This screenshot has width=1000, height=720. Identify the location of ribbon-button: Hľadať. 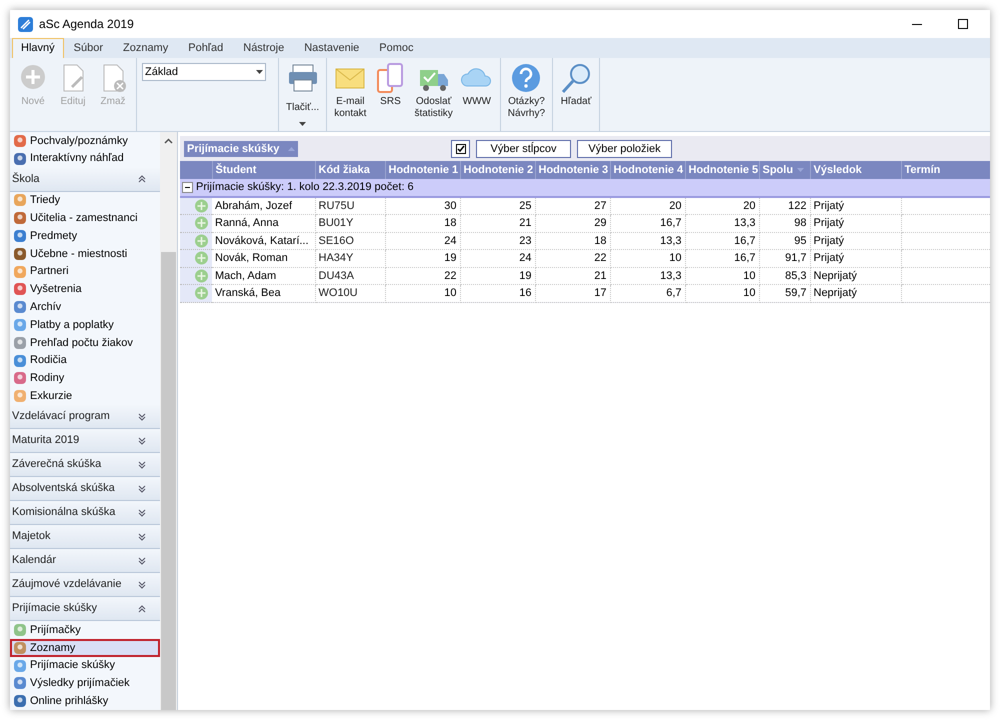
(576, 85).